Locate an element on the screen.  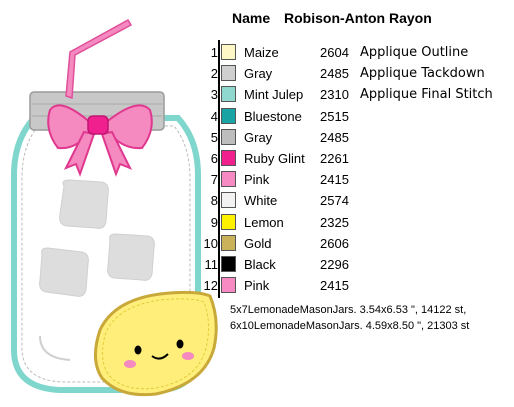
color-name: Lemon is located at coordinates (264, 222).